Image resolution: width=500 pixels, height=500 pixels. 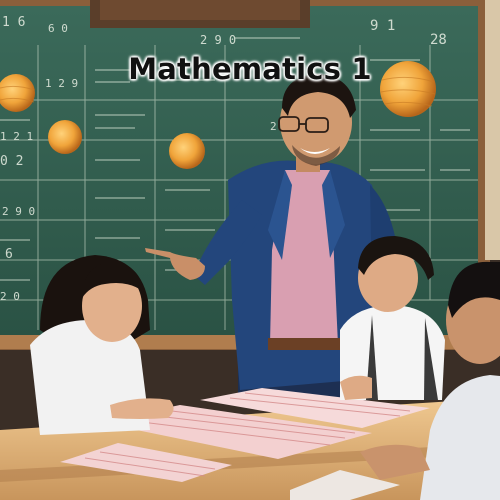 What do you see at coordinates (492, 130) in the screenshot?
I see `window-edge` at bounding box center [492, 130].